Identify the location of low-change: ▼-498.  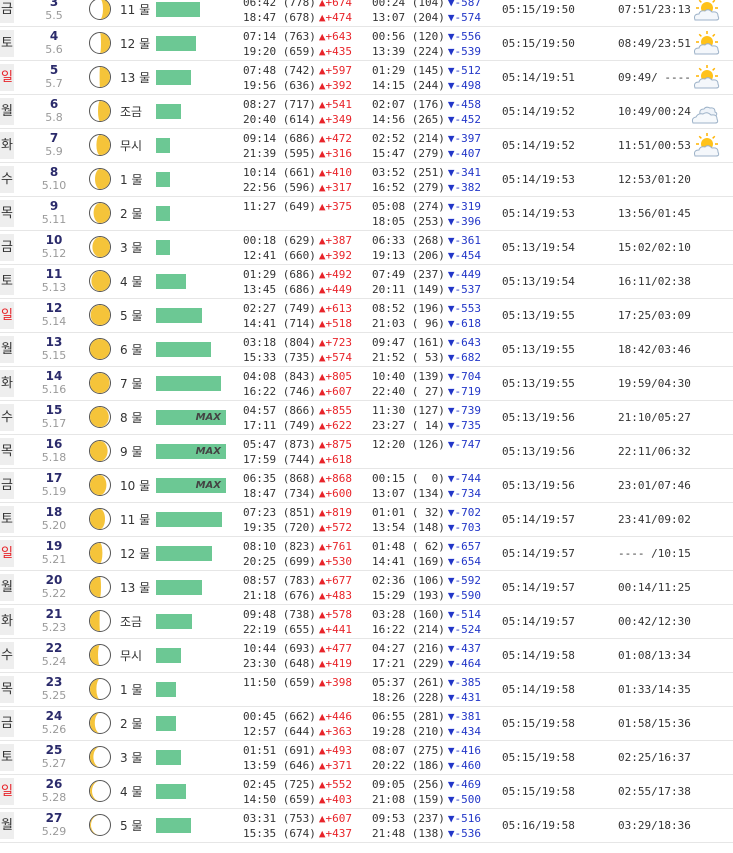
(464, 85).